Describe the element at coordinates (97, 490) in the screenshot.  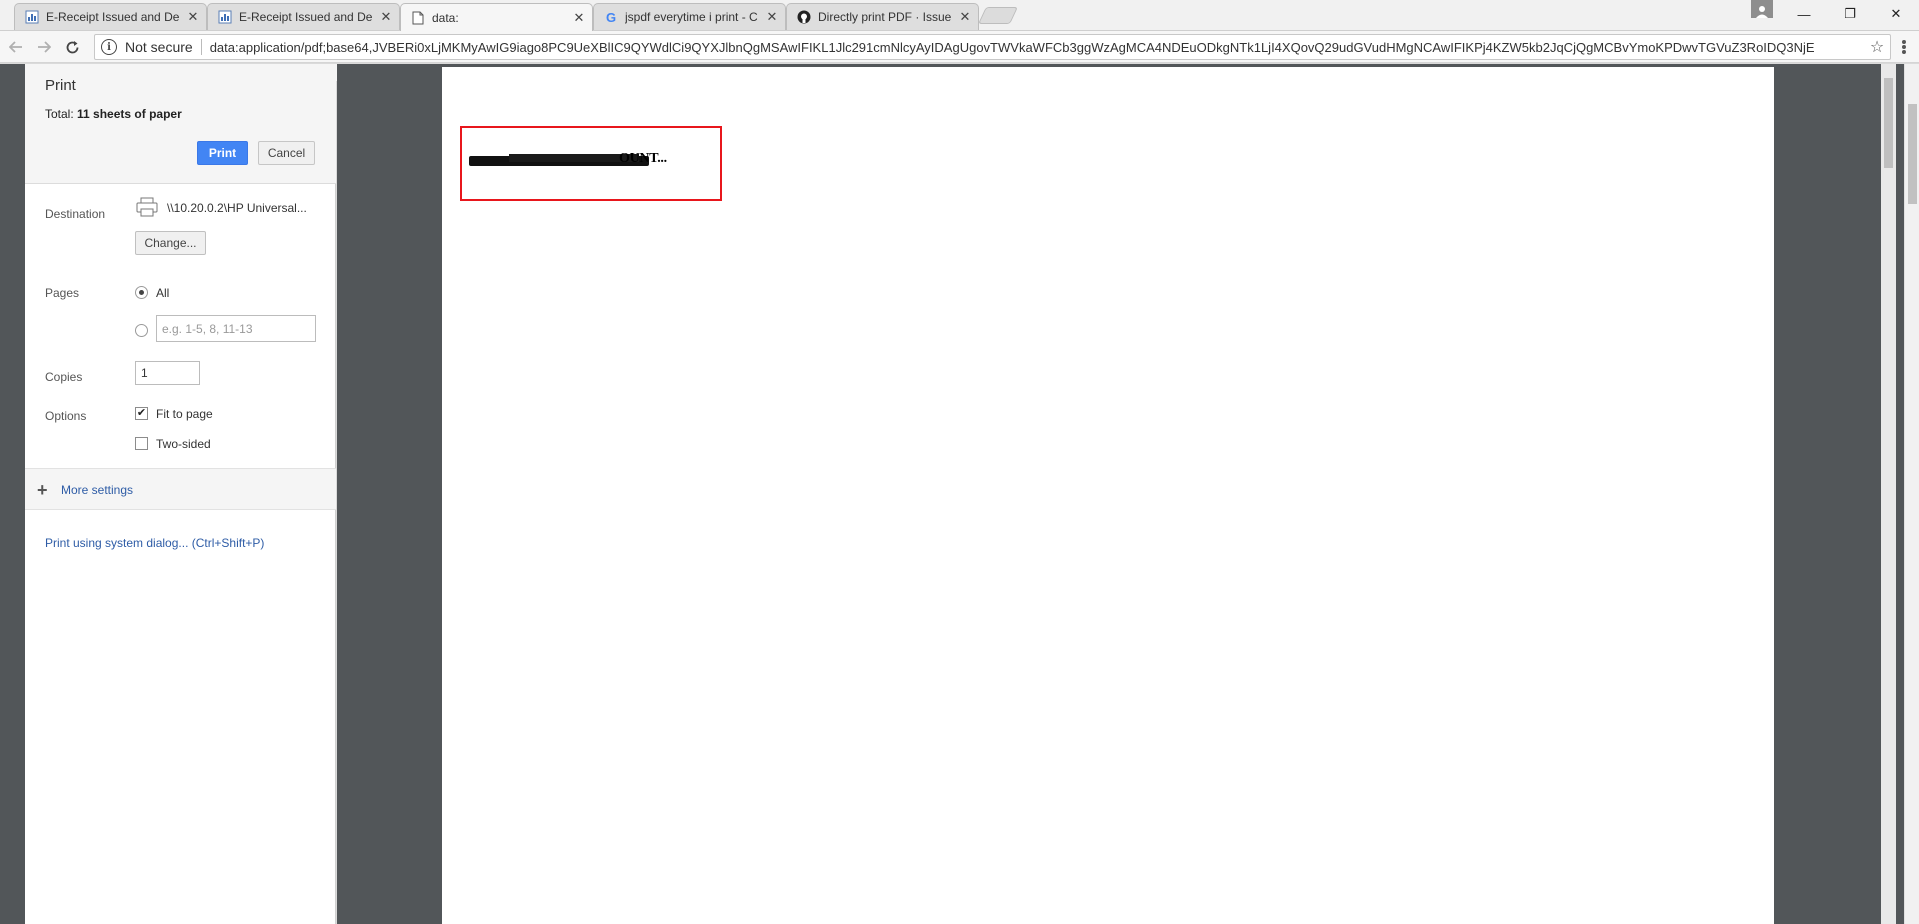
I see `more-settings-link: More settings` at that location.